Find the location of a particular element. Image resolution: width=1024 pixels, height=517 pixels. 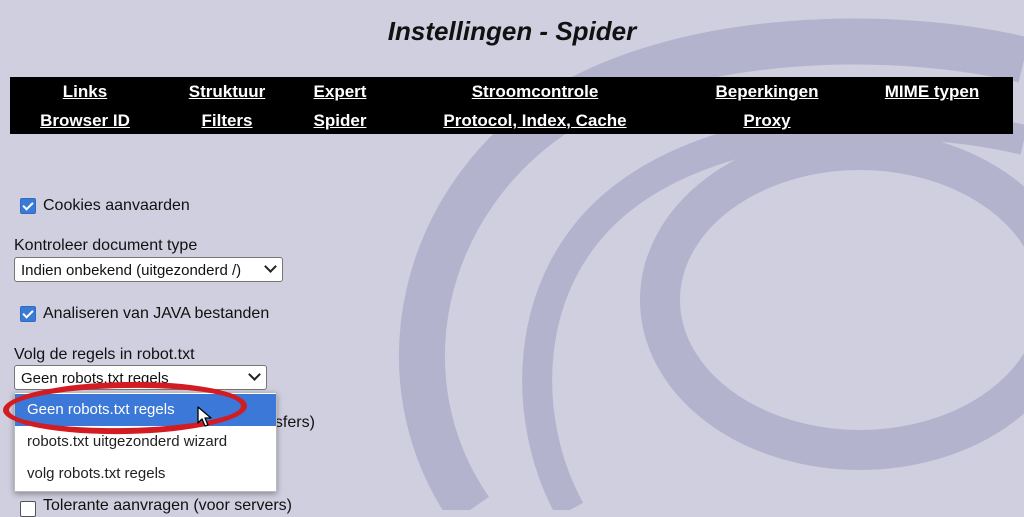

nav-link-filters: Filters is located at coordinates (226, 121).